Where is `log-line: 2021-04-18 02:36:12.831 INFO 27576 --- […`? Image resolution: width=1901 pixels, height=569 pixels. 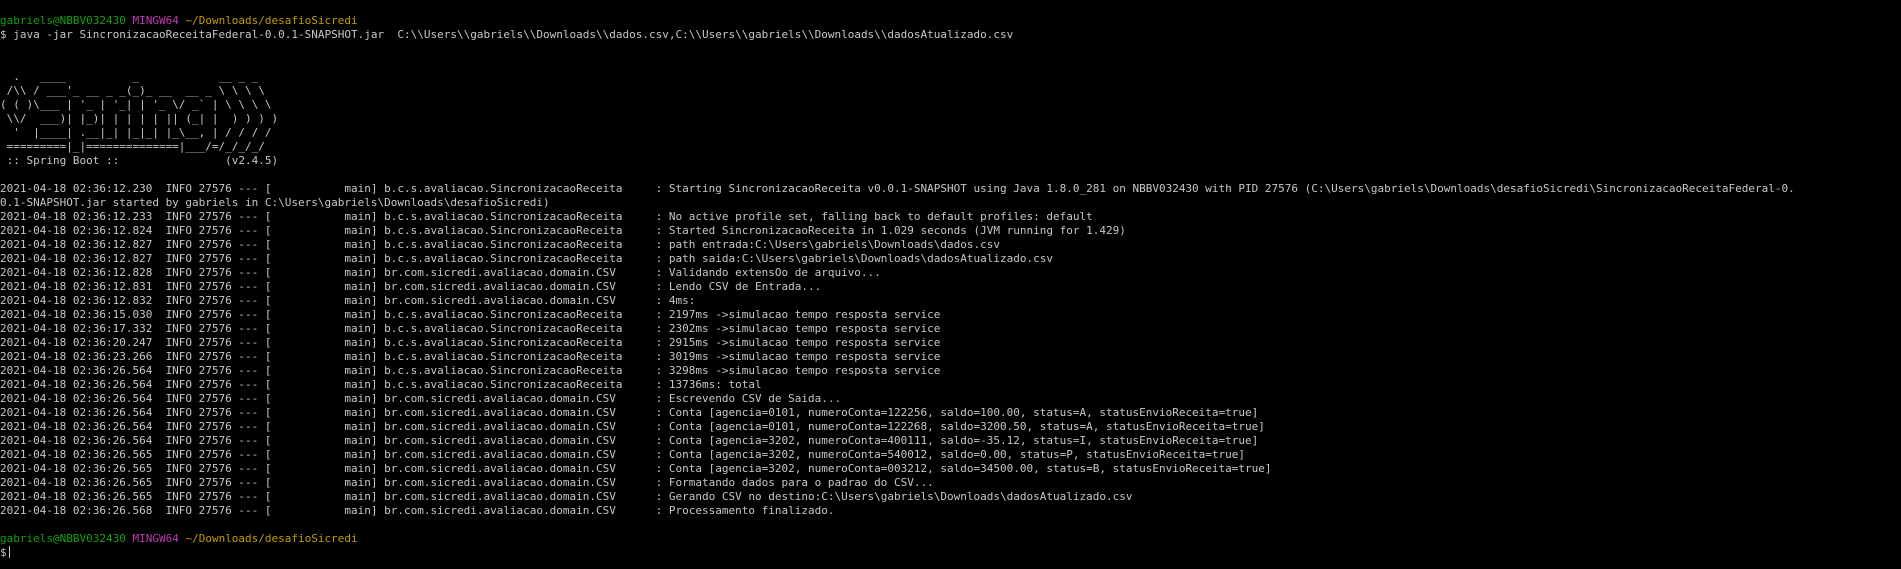
log-line: 2021-04-18 02:36:12.831 INFO 27576 --- [… is located at coordinates (411, 286).